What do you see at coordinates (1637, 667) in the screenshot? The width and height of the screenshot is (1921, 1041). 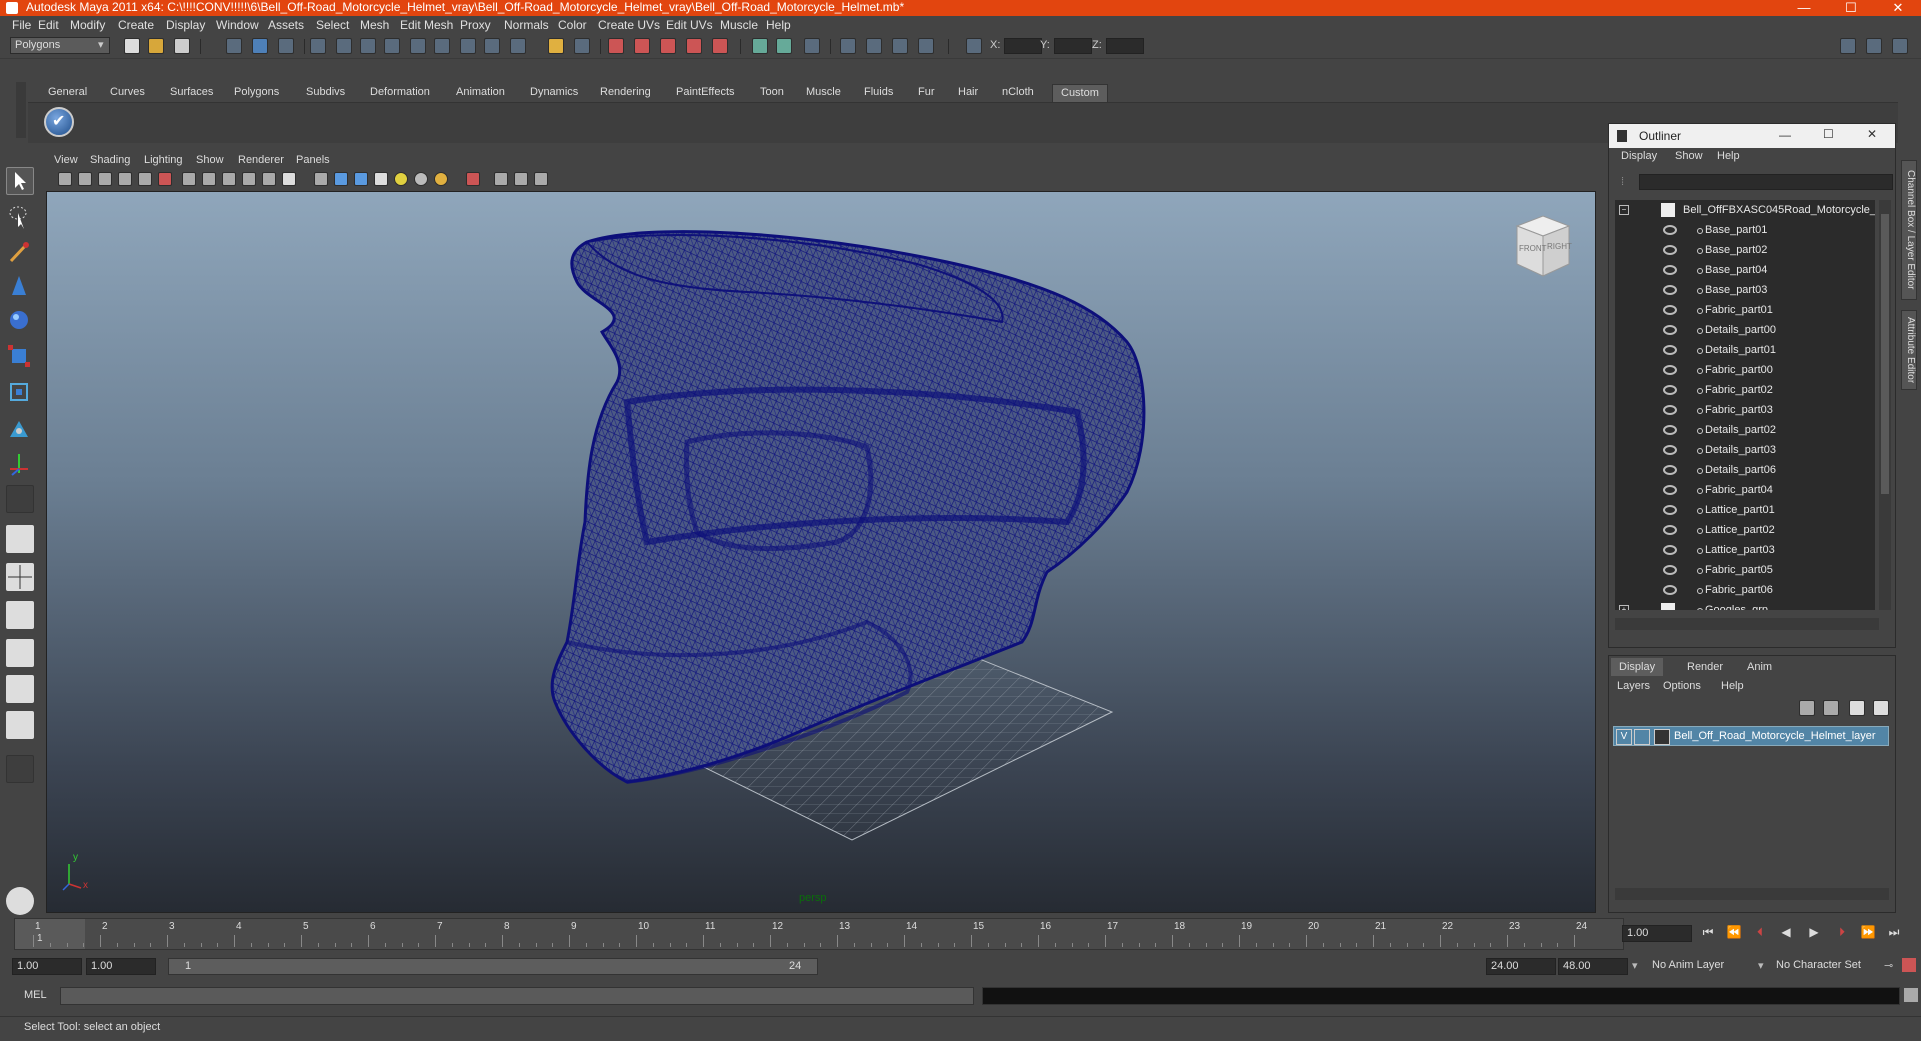 I see `tab-layer-display: Display` at bounding box center [1637, 667].